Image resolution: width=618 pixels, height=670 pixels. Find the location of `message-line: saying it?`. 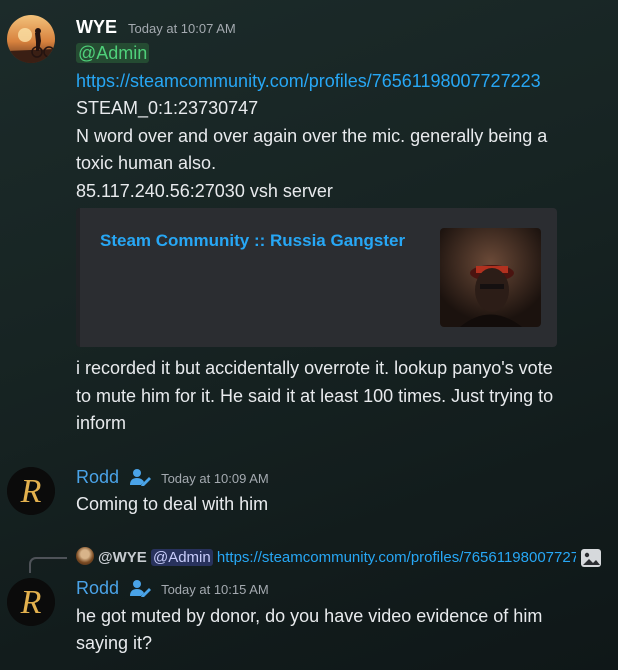

message-line: saying it? is located at coordinates (114, 643).